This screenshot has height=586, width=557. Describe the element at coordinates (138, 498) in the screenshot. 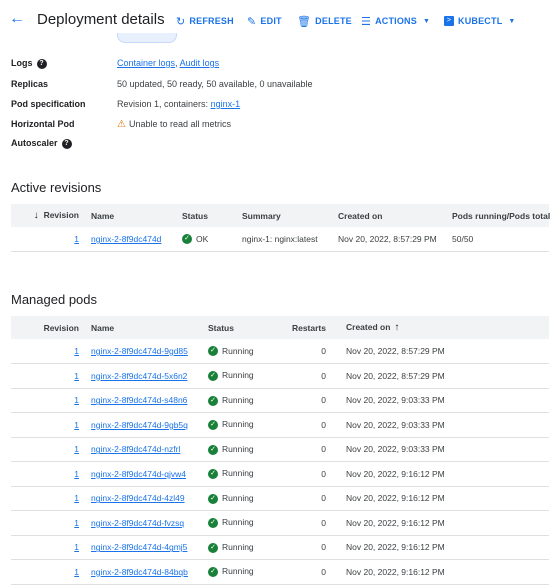

I see `pod-name-link: nginx-2-8f9dc474d-4zl49` at that location.